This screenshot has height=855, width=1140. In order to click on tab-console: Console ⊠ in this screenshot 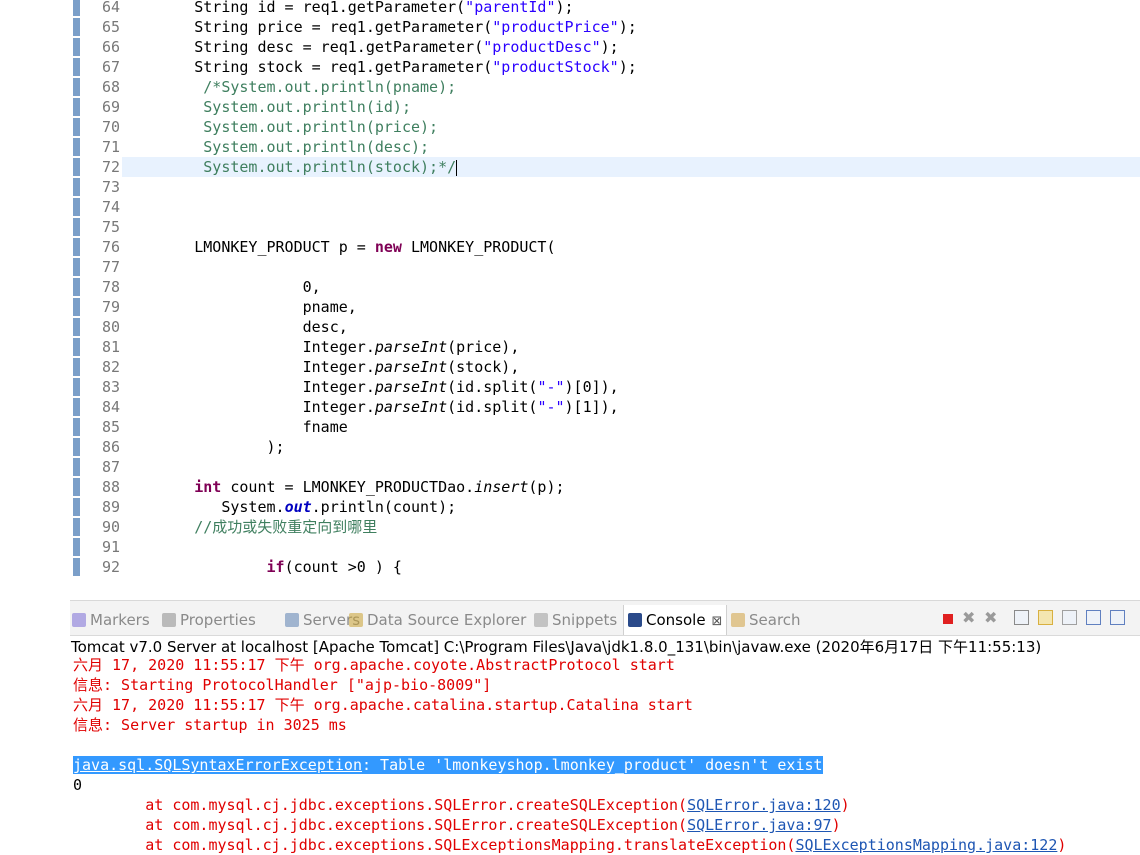, I will do `click(675, 620)`.